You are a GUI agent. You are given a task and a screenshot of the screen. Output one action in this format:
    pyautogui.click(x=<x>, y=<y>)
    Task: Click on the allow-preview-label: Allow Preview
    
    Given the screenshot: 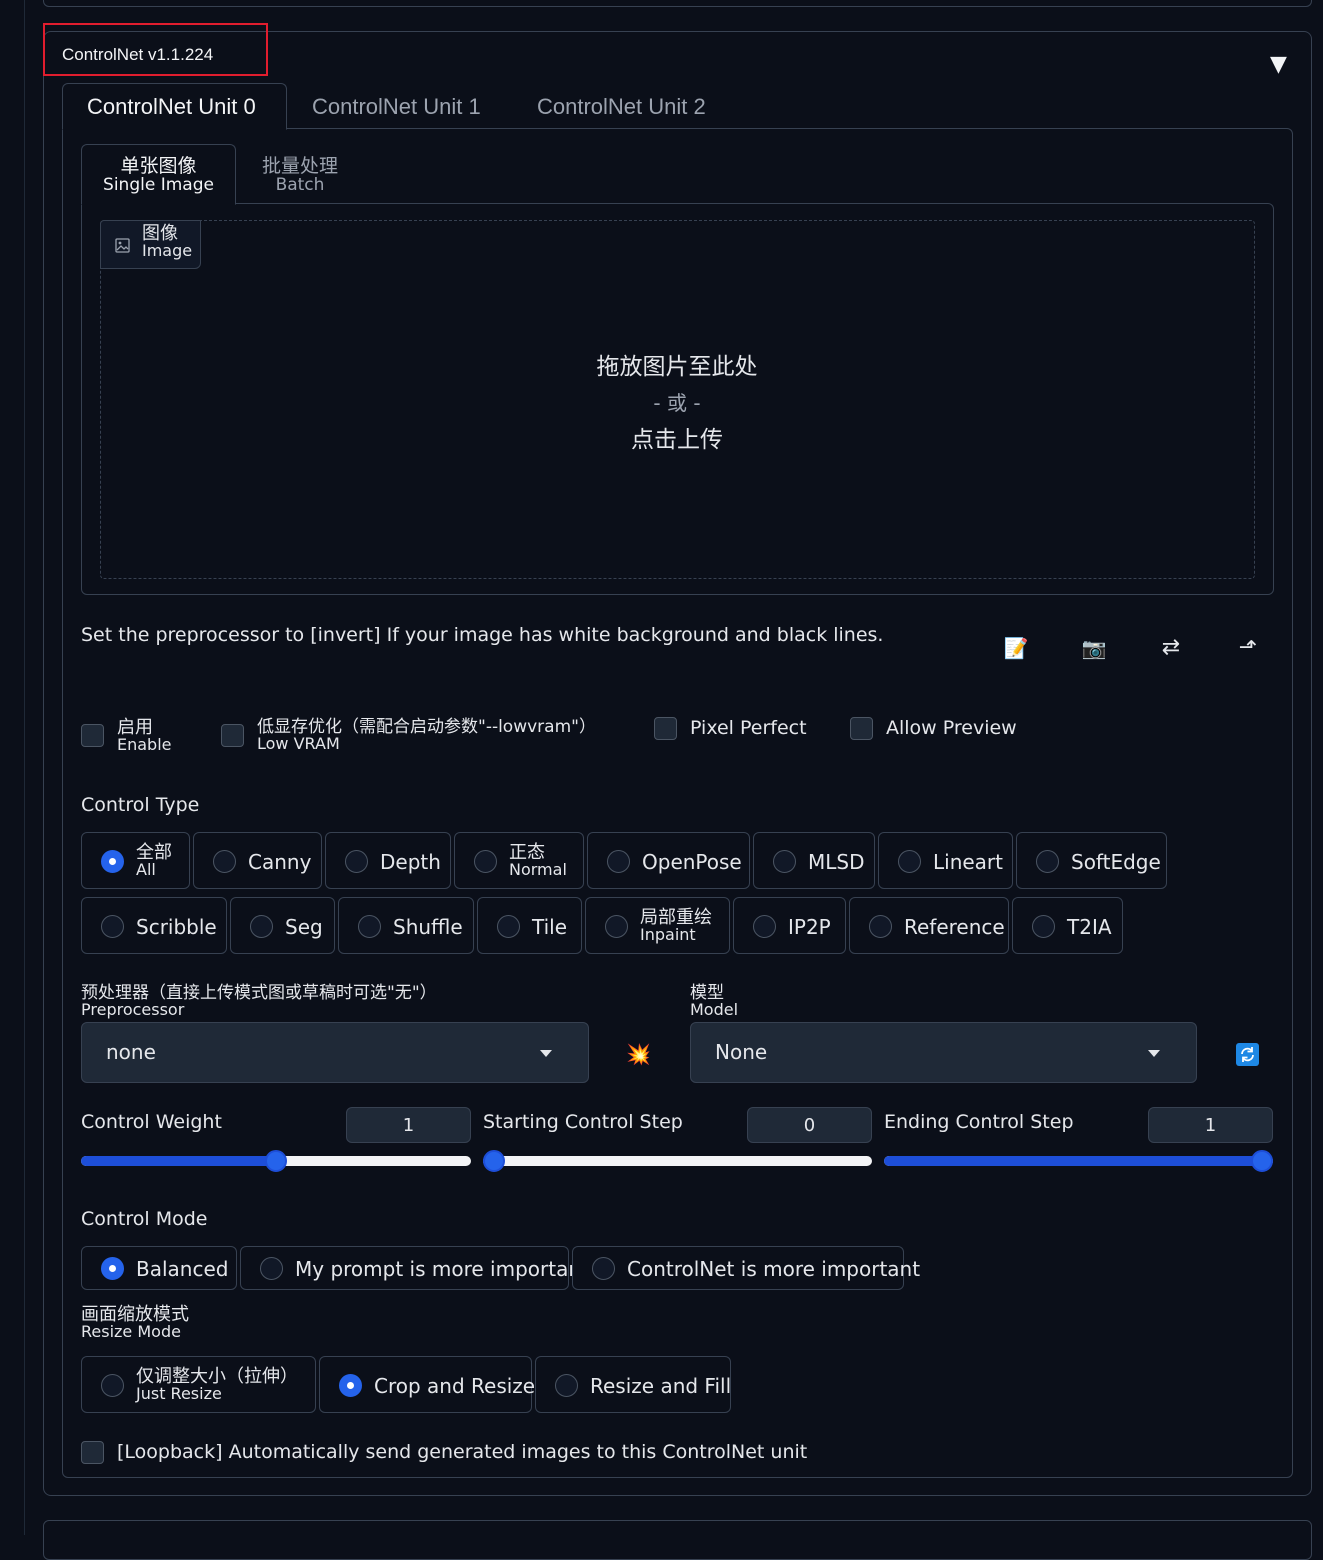 What is the action you would take?
    pyautogui.click(x=951, y=728)
    